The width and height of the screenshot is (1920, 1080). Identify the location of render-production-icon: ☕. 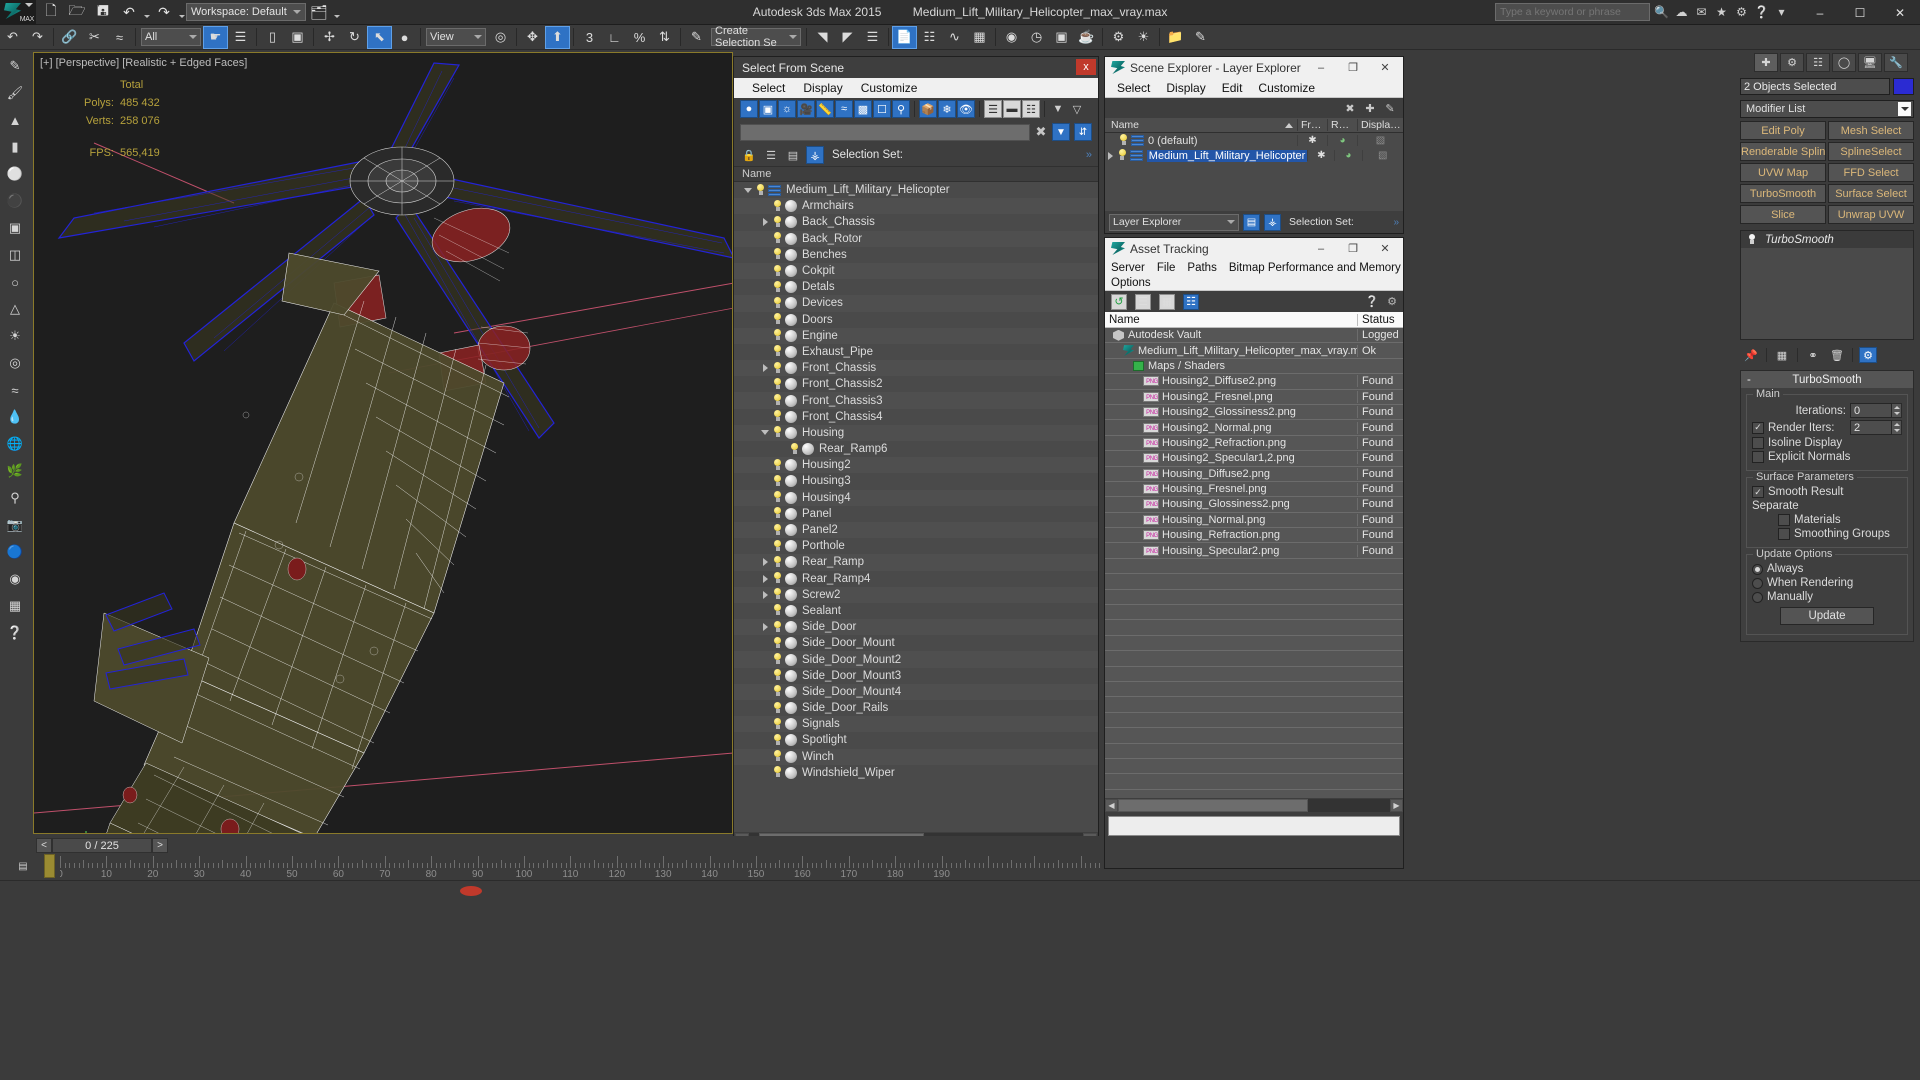
(1086, 37).